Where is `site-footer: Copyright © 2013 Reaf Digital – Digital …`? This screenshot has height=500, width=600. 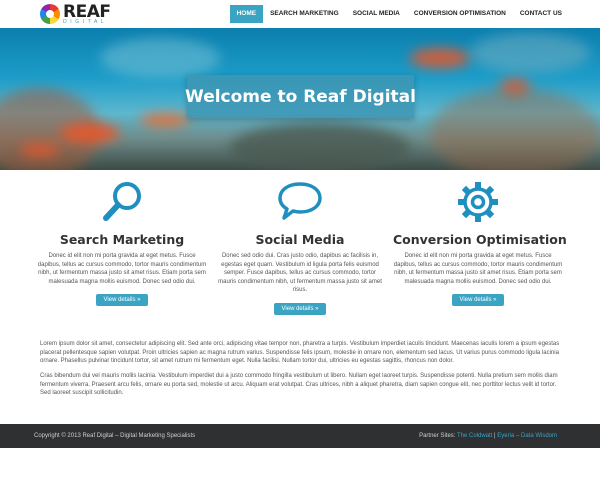 site-footer: Copyright © 2013 Reaf Digital – Digital … is located at coordinates (300, 436).